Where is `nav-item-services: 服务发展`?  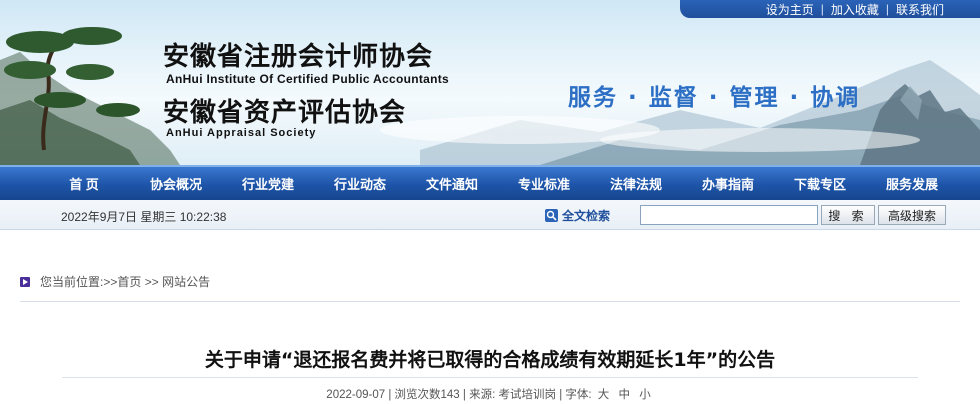
nav-item-services: 服务发展 is located at coordinates (912, 183).